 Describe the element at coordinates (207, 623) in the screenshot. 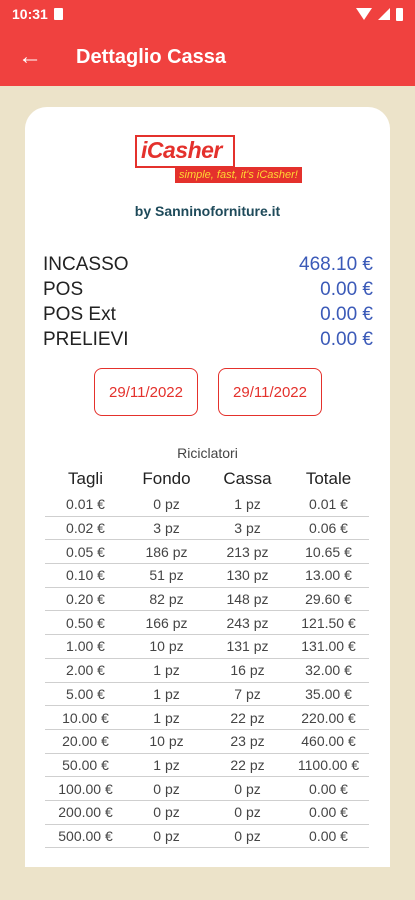

I see `table-row: 0.50 € 166 pz 243 pz 121.50 €` at that location.